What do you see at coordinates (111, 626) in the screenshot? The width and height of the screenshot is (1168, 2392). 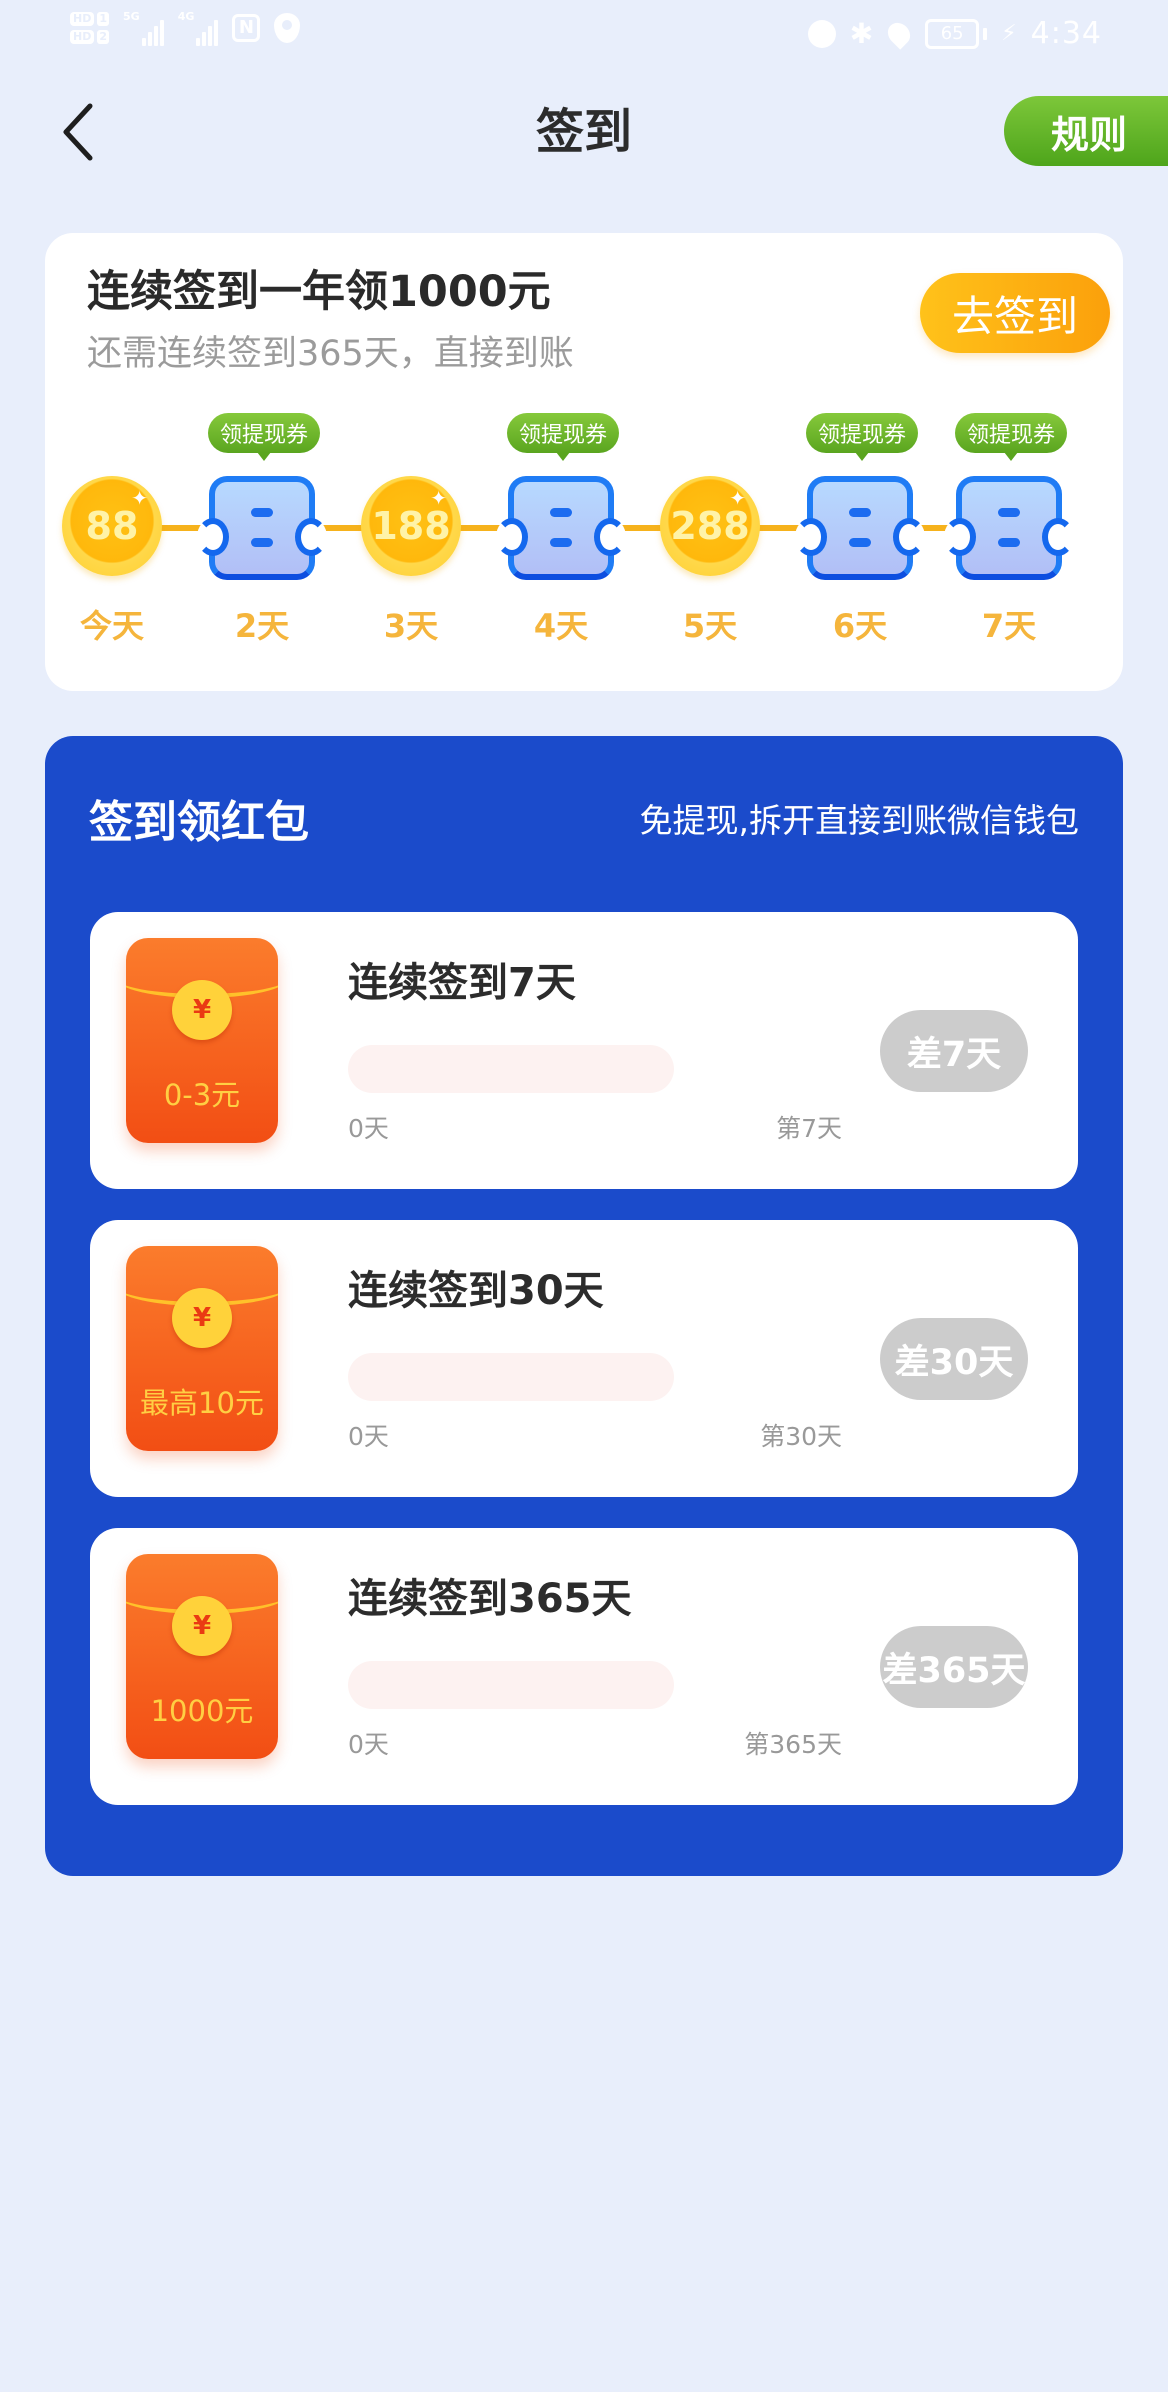 I see `day-label: 今天` at bounding box center [111, 626].